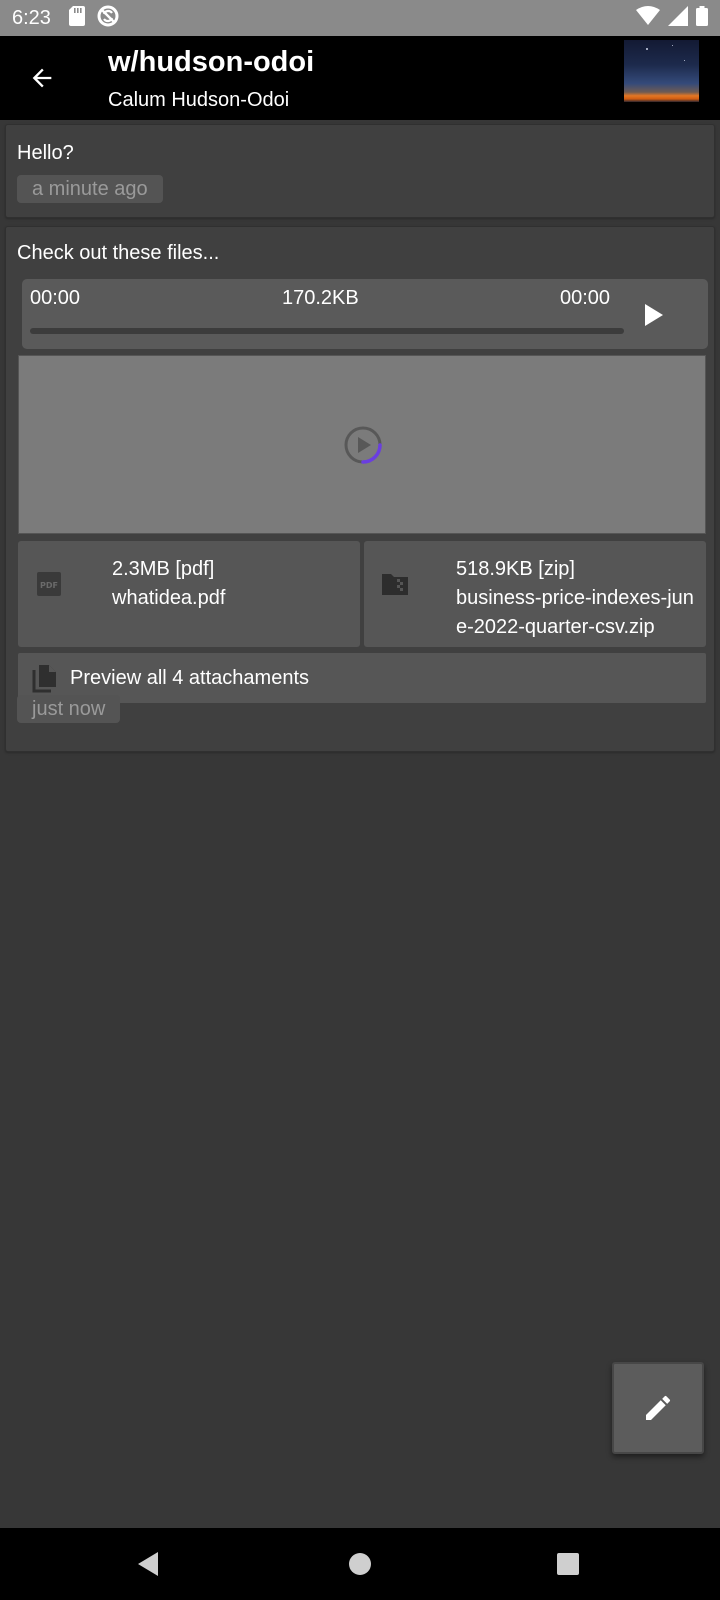 This screenshot has height=1600, width=720. I want to click on file-size-type: 2.3MB [pdf], so click(163, 569).